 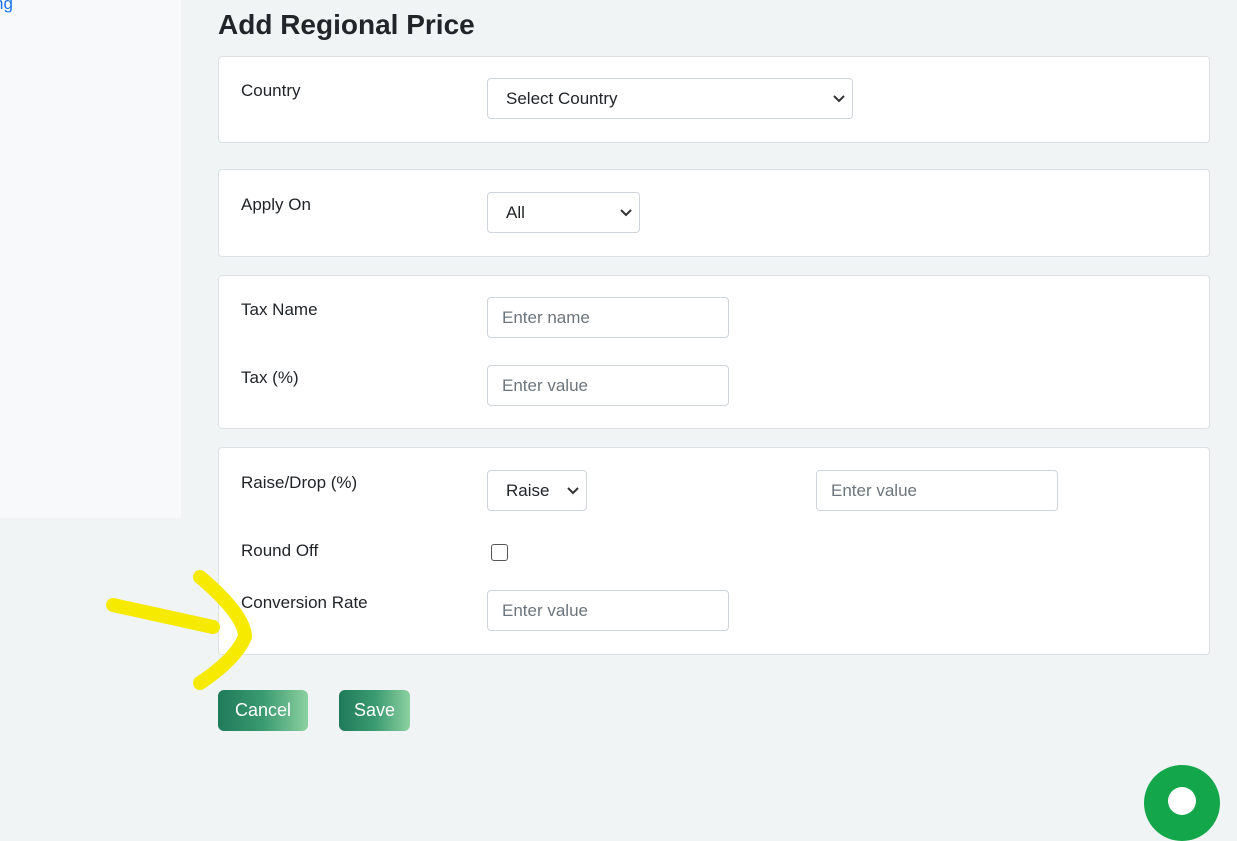 I want to click on sidebar: ng, so click(x=90, y=259).